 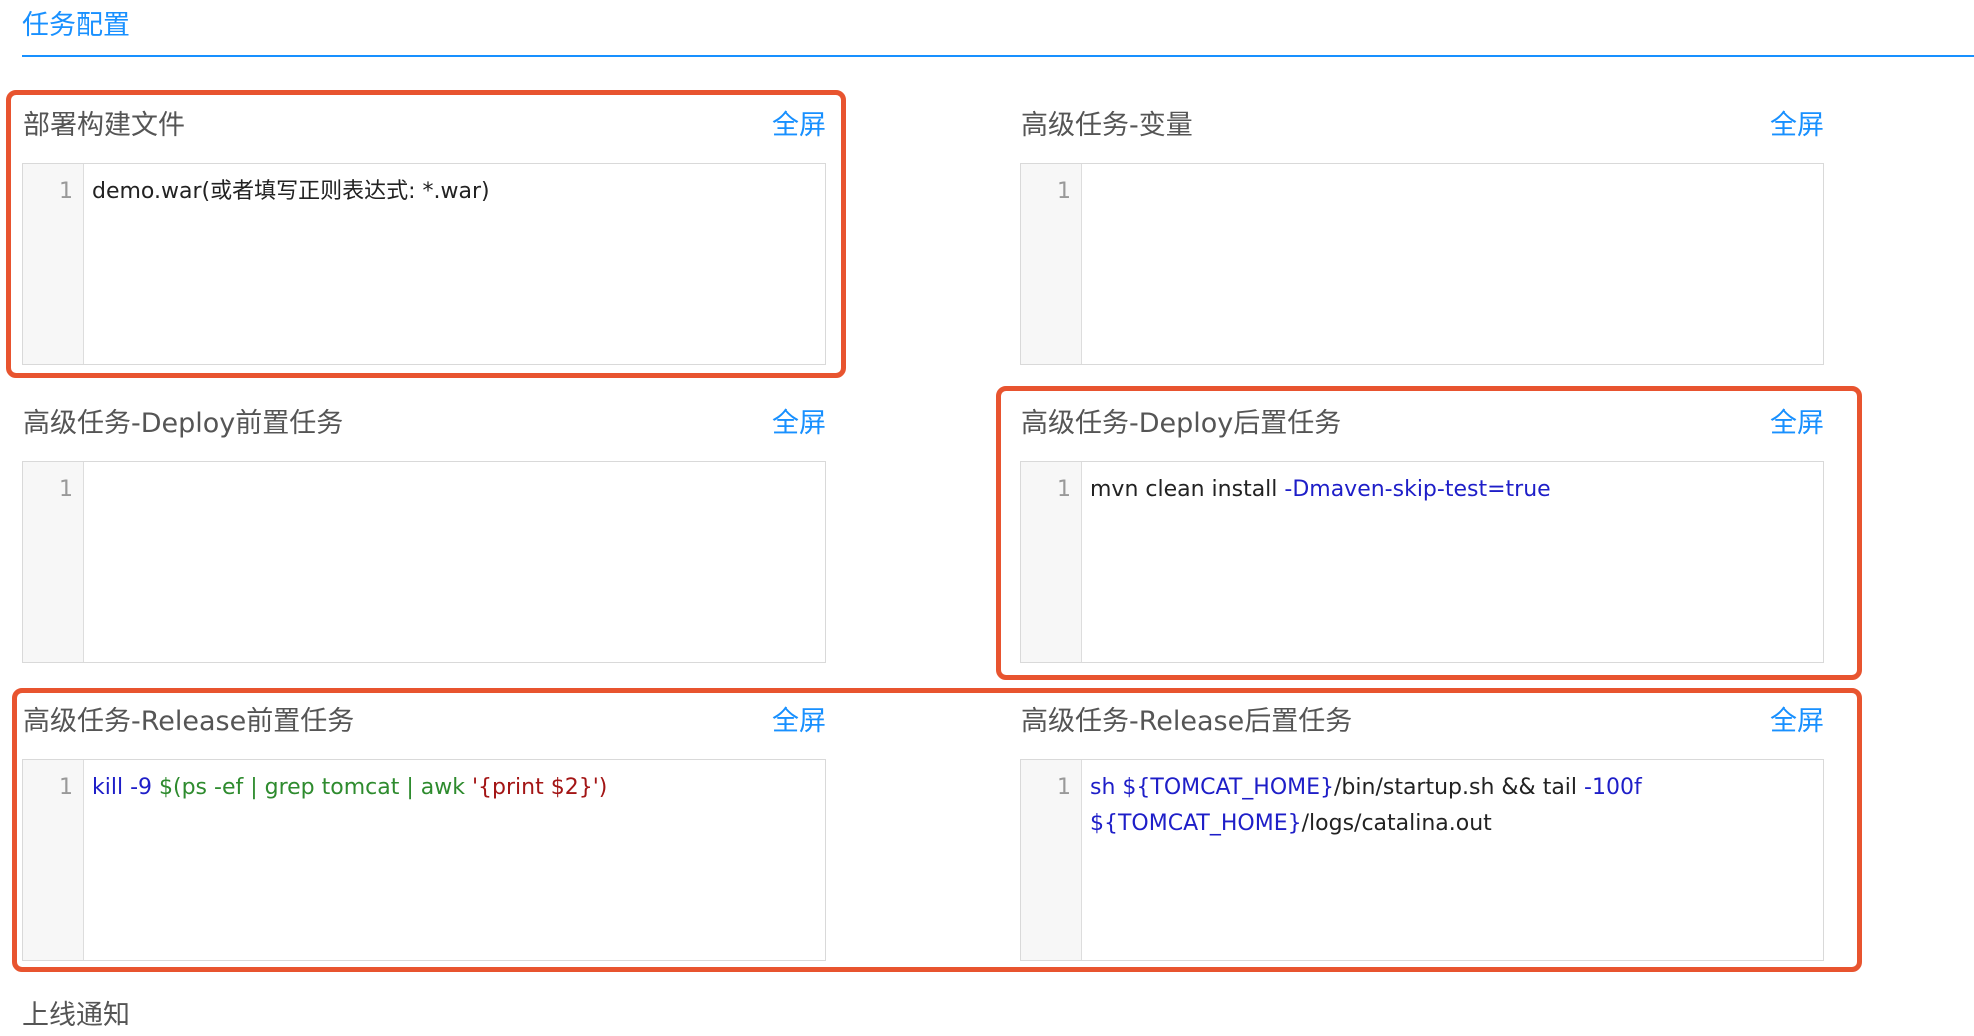 What do you see at coordinates (998, 56) in the screenshot?
I see `section-divider` at bounding box center [998, 56].